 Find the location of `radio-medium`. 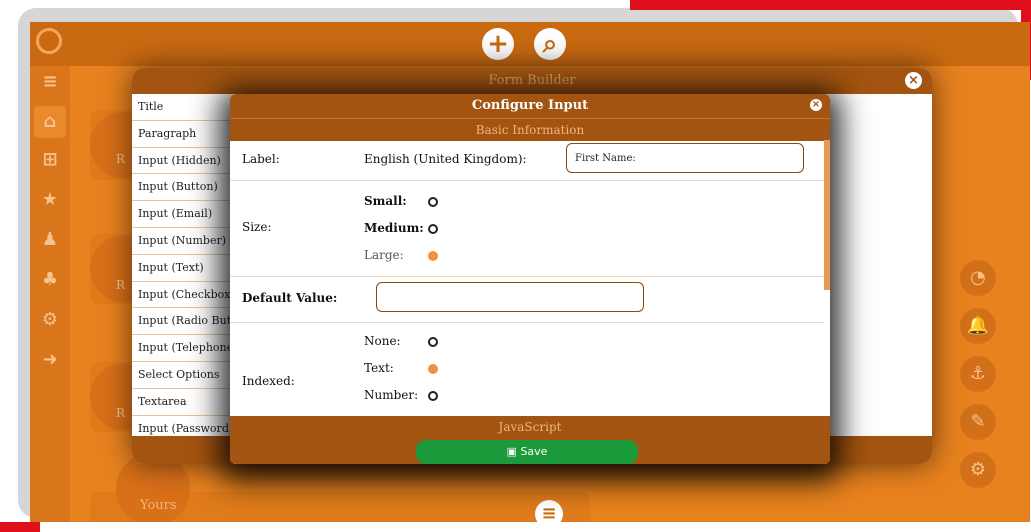

radio-medium is located at coordinates (433, 229).